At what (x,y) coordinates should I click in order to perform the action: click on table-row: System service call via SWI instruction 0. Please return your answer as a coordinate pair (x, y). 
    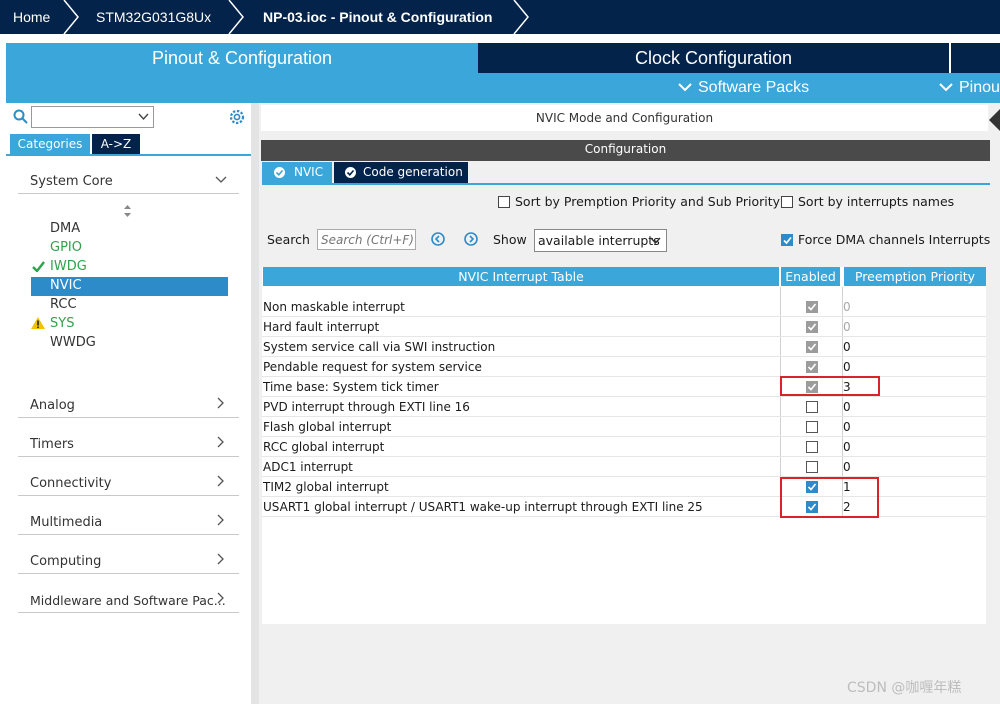
    Looking at the image, I should click on (624, 347).